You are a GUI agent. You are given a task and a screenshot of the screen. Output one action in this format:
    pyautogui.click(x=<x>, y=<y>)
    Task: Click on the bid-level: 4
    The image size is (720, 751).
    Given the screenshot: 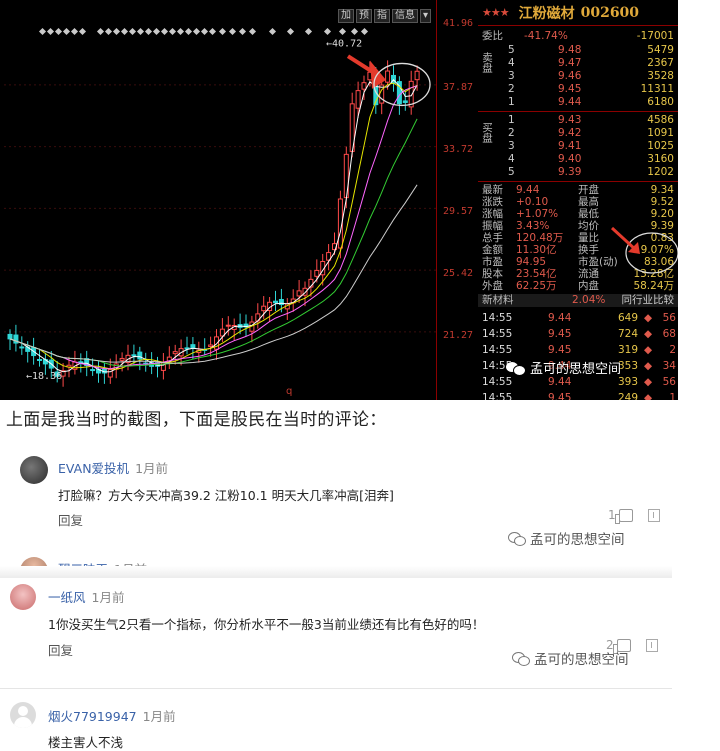 What is the action you would take?
    pyautogui.click(x=511, y=159)
    